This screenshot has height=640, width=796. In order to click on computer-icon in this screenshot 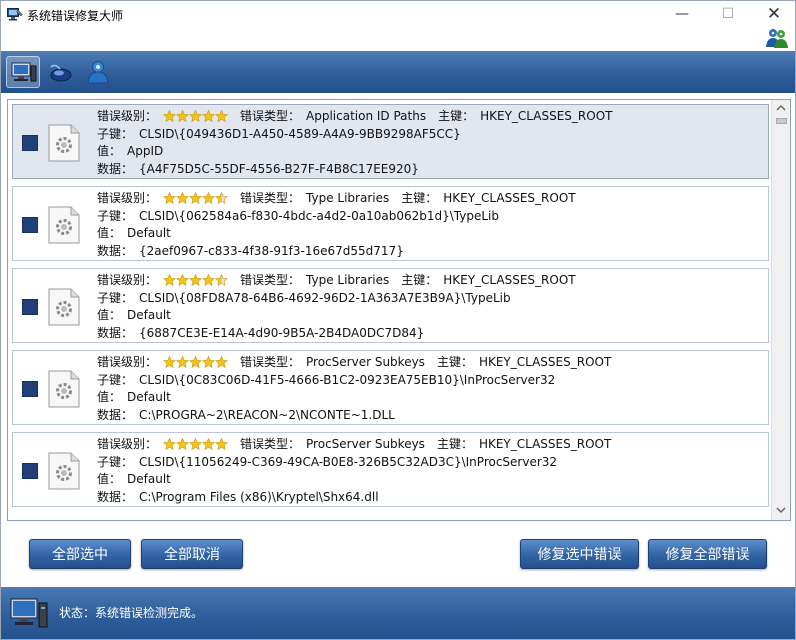, I will do `click(24, 72)`.